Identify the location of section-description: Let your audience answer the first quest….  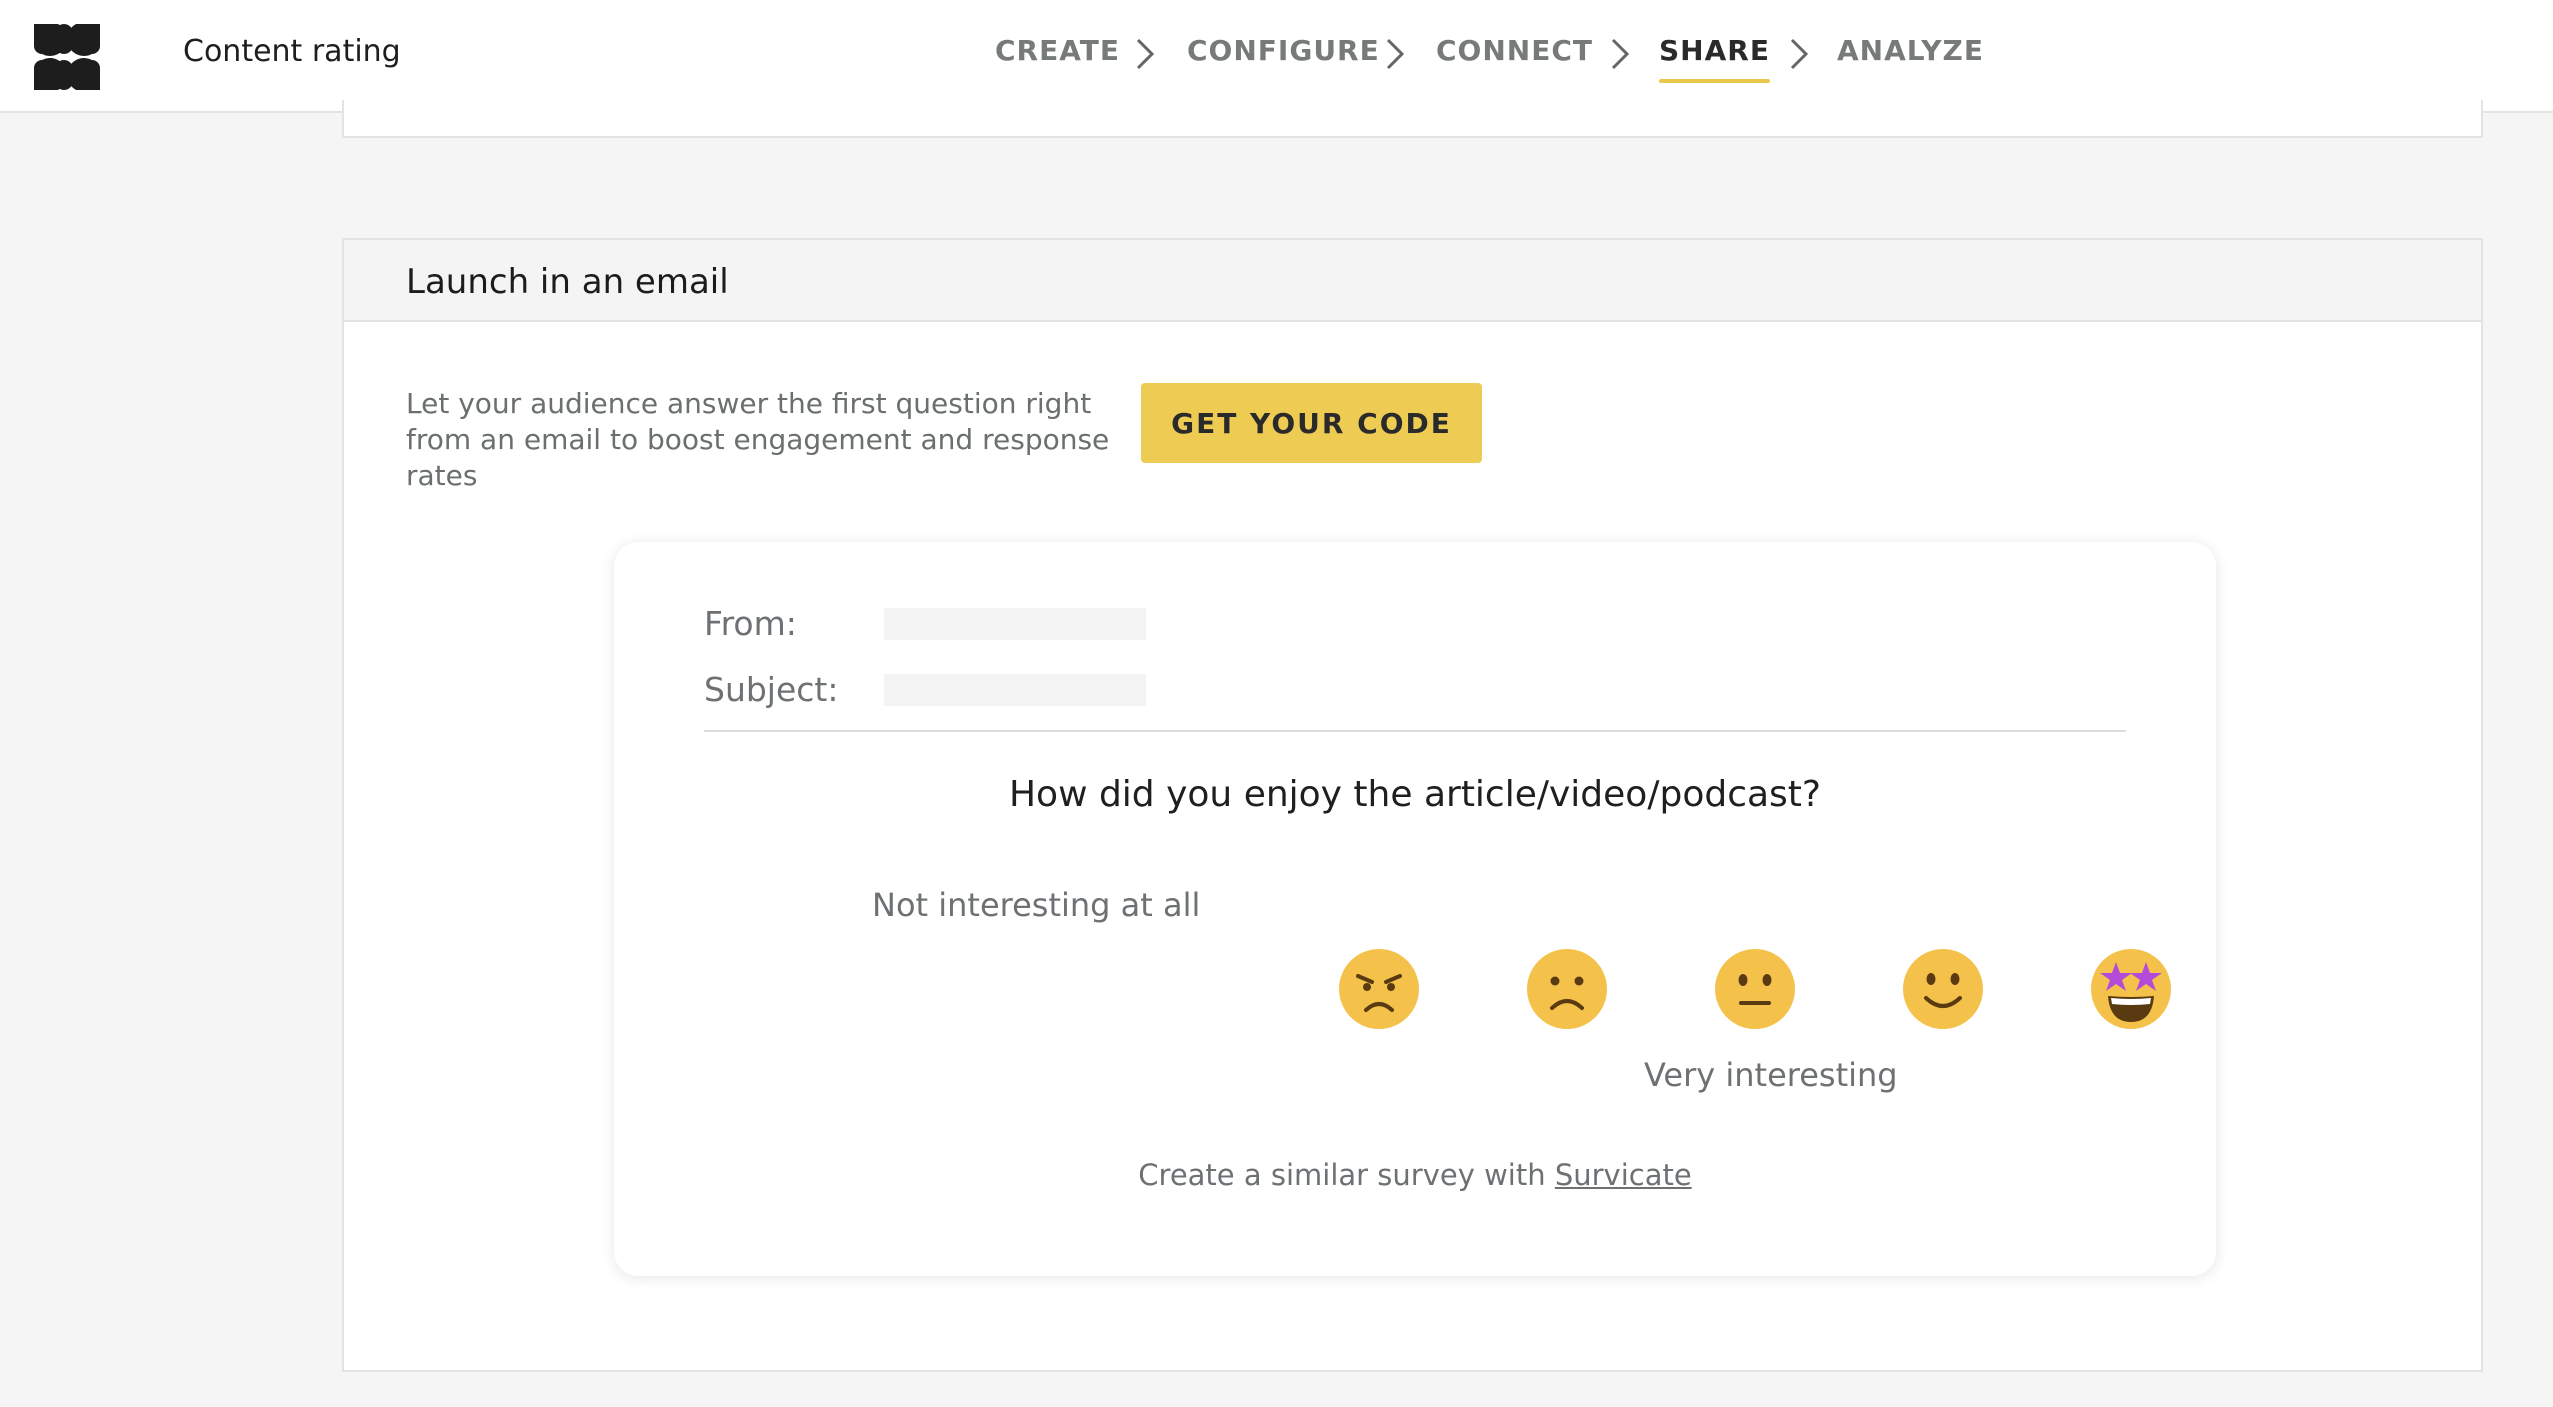
(758, 439).